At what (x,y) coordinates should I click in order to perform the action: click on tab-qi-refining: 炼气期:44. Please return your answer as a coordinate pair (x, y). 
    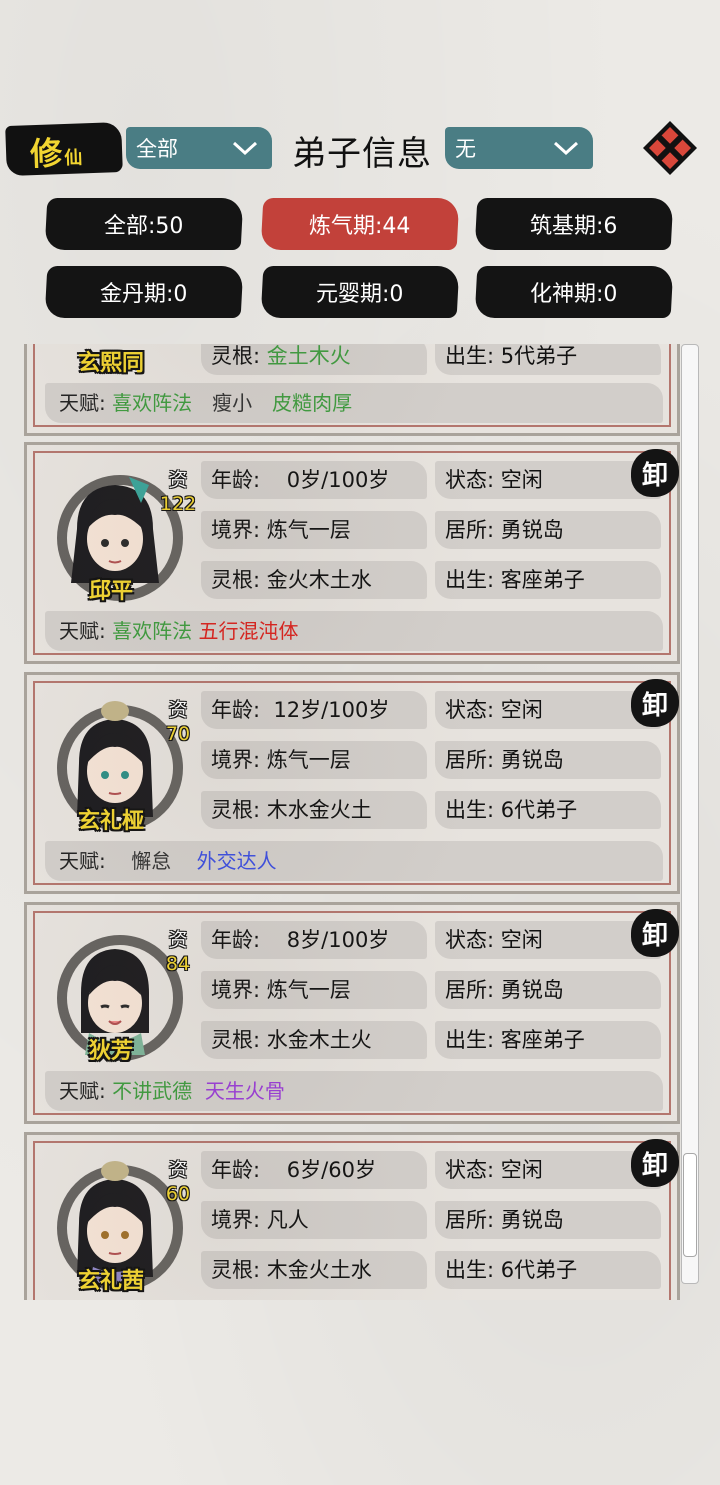
    Looking at the image, I should click on (360, 224).